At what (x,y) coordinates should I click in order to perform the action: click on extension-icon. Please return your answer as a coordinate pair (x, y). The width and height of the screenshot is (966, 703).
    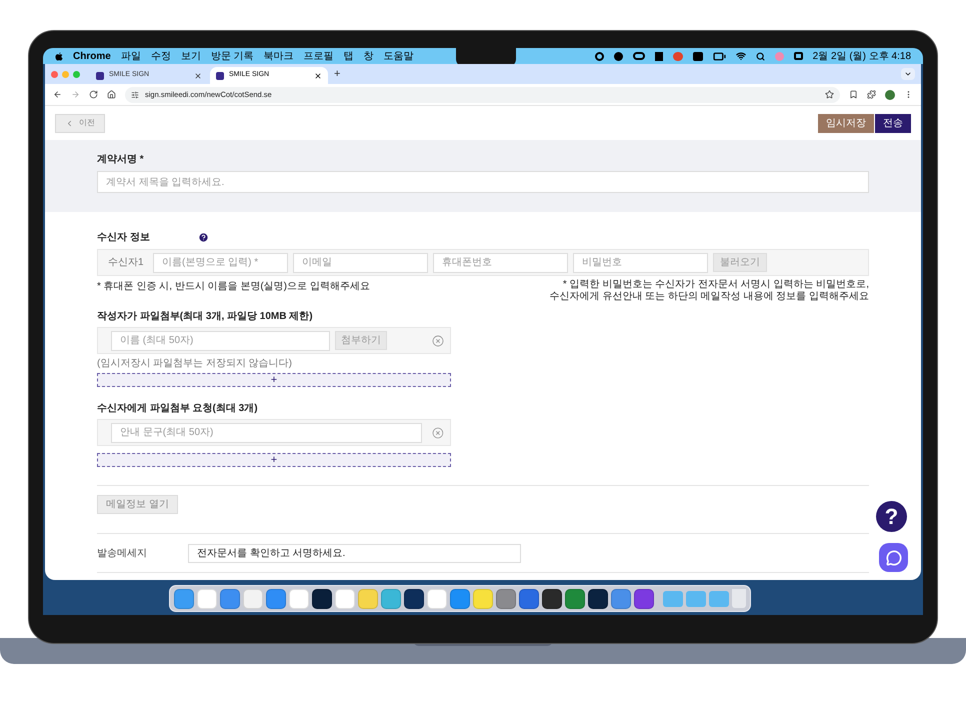
    Looking at the image, I should click on (853, 94).